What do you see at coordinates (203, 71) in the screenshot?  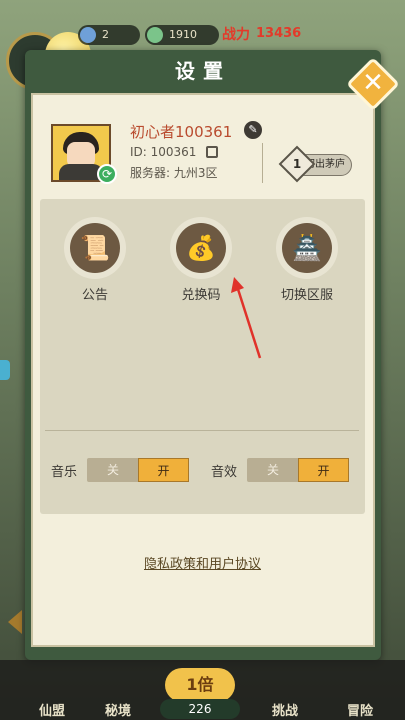 I see `modal-title: 设置` at bounding box center [203, 71].